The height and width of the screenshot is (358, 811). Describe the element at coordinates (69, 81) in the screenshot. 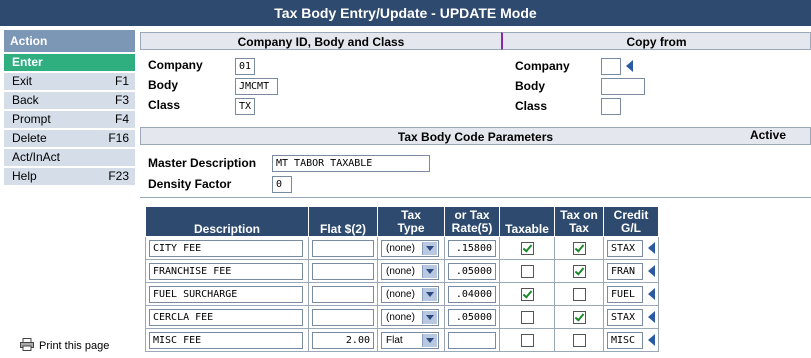

I see `exit-action: Exit F1` at that location.